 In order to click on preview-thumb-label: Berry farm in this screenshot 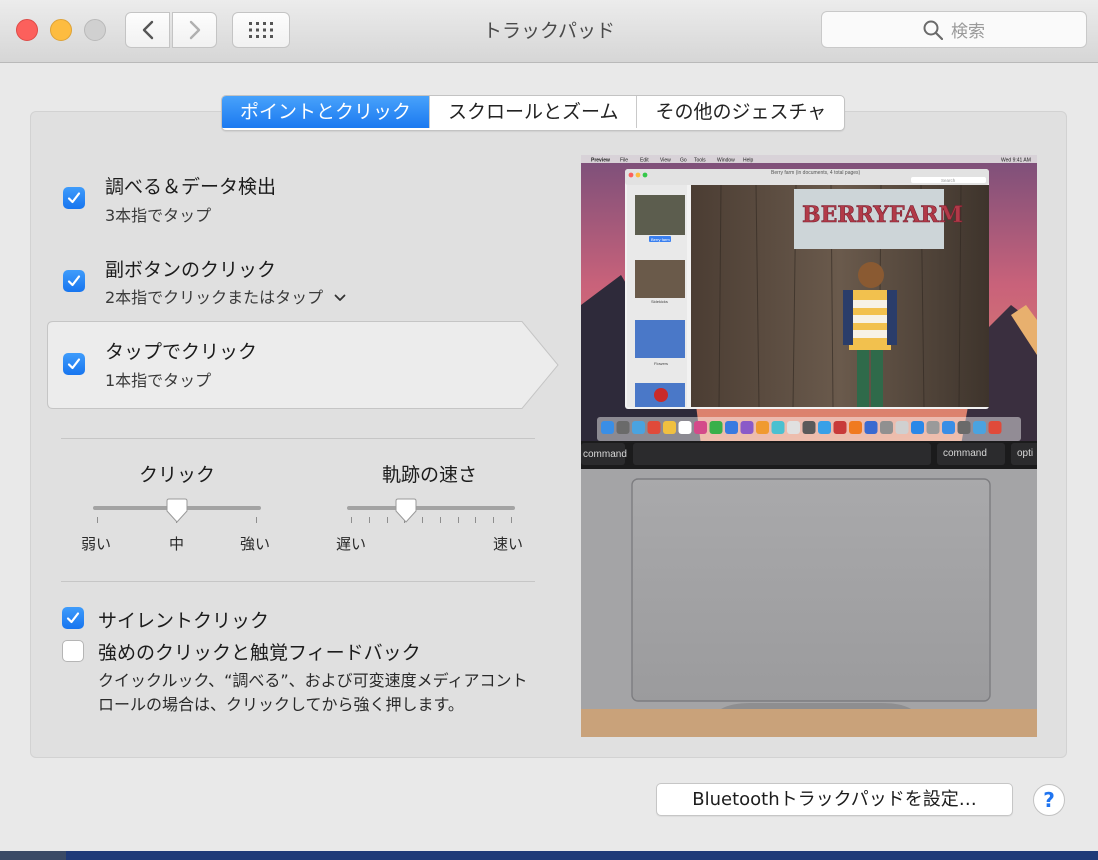, I will do `click(660, 239)`.